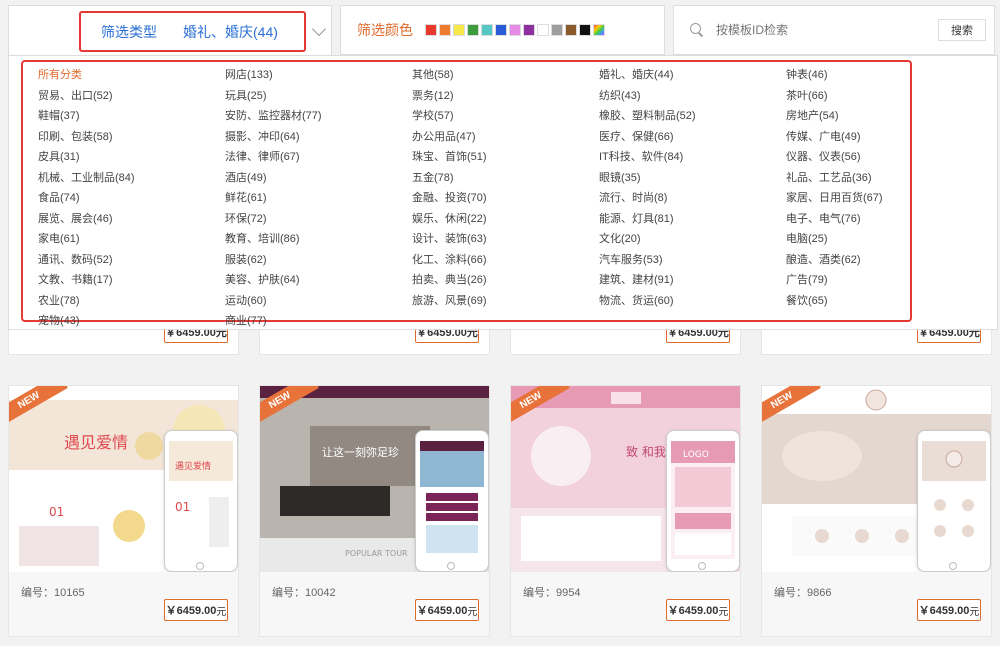  What do you see at coordinates (318, 321) in the screenshot?
I see `category-link: 商业(77)` at bounding box center [318, 321].